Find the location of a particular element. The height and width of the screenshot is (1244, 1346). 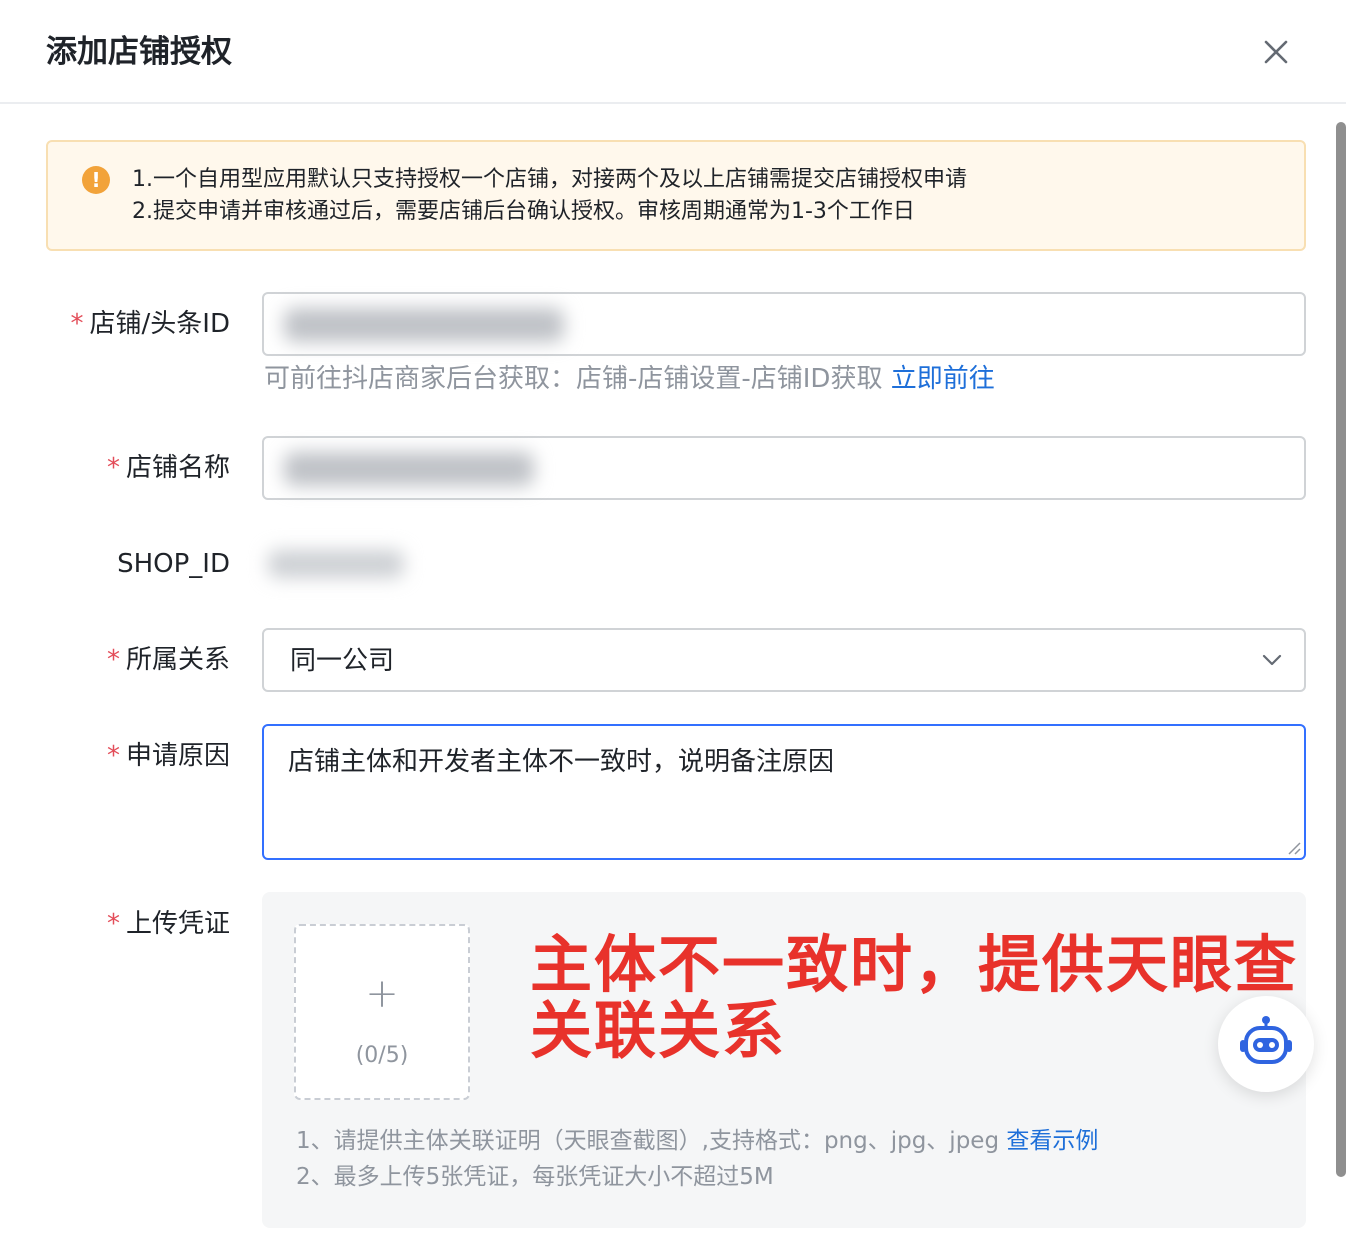

robot-icon is located at coordinates (1266, 1040).